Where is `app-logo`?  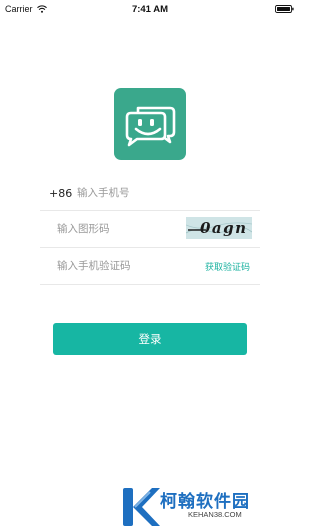
app-logo is located at coordinates (150, 124).